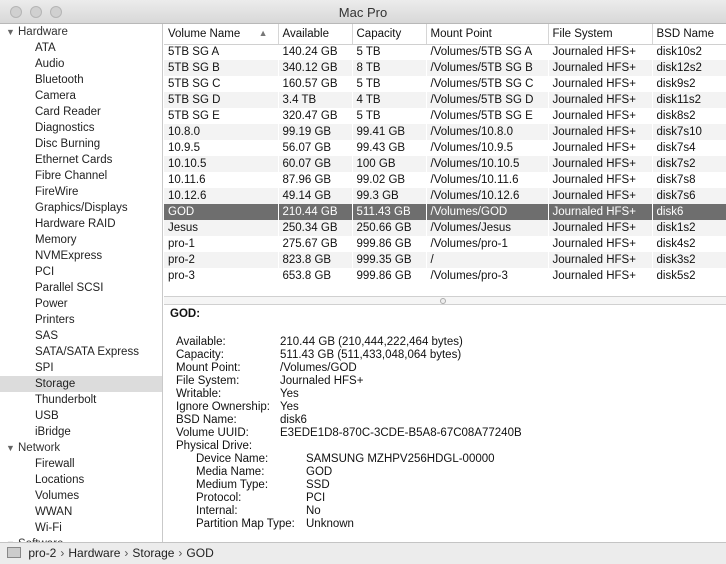 The image size is (726, 564). I want to click on column-header-bsd-name: BSD Name, so click(689, 34).